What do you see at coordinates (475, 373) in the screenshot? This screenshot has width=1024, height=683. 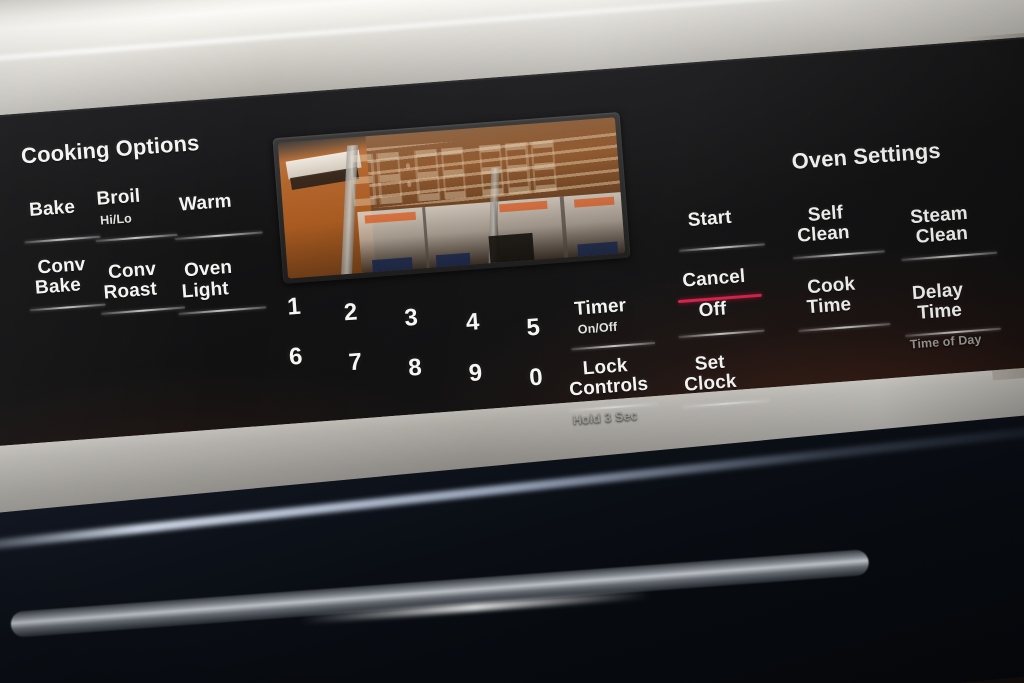 I see `keypad-key-9: 9` at bounding box center [475, 373].